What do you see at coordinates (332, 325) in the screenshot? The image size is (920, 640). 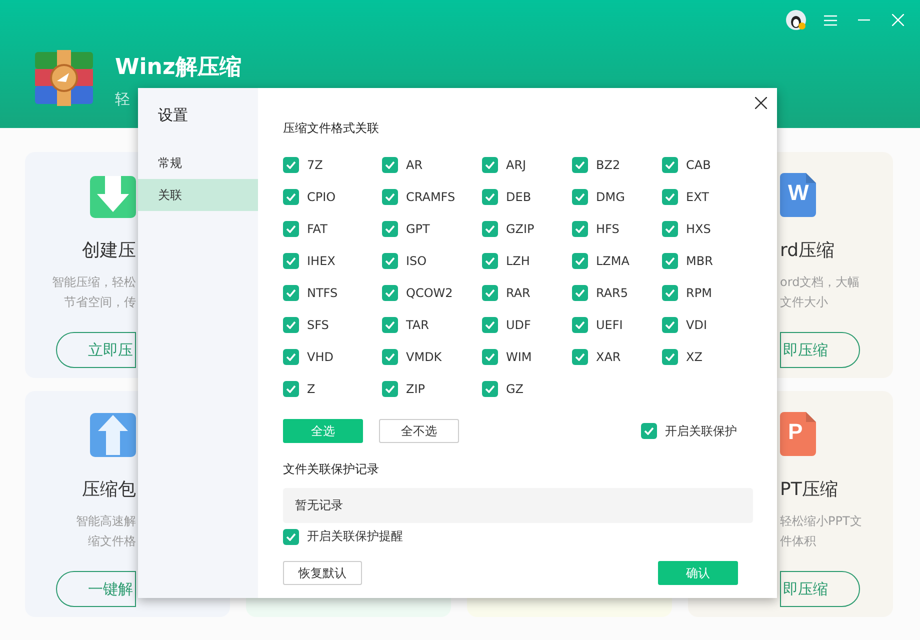 I see `format-checkbox: SFS` at bounding box center [332, 325].